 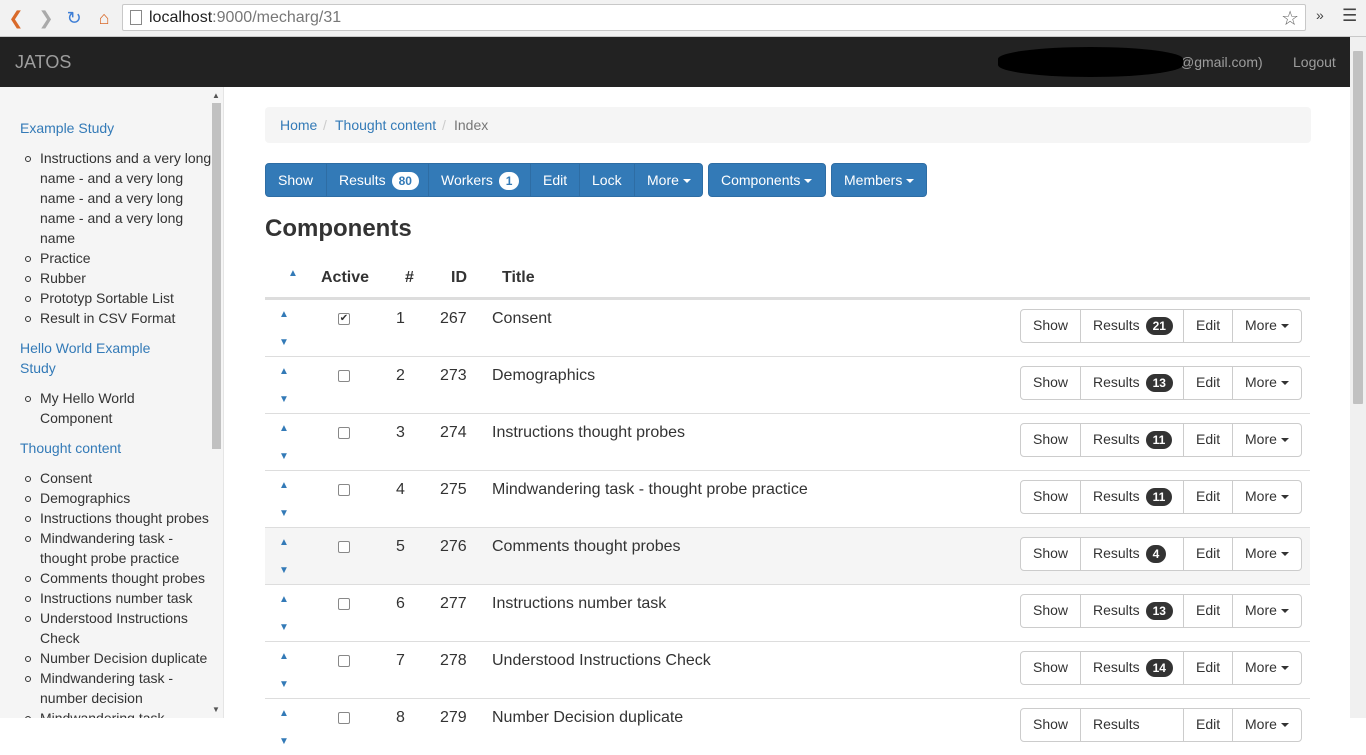 What do you see at coordinates (1221, 62) in the screenshot?
I see `user-email: @gmail.com)` at bounding box center [1221, 62].